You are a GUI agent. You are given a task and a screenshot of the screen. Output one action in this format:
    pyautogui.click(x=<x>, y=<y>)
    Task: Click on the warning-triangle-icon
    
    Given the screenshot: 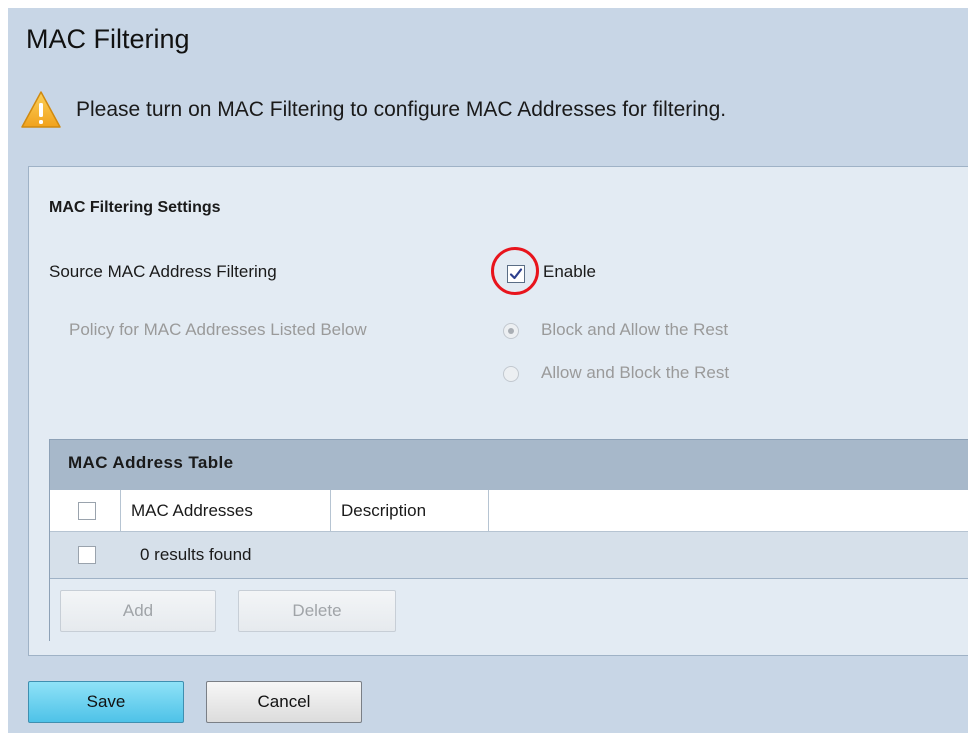 What is the action you would take?
    pyautogui.click(x=41, y=109)
    